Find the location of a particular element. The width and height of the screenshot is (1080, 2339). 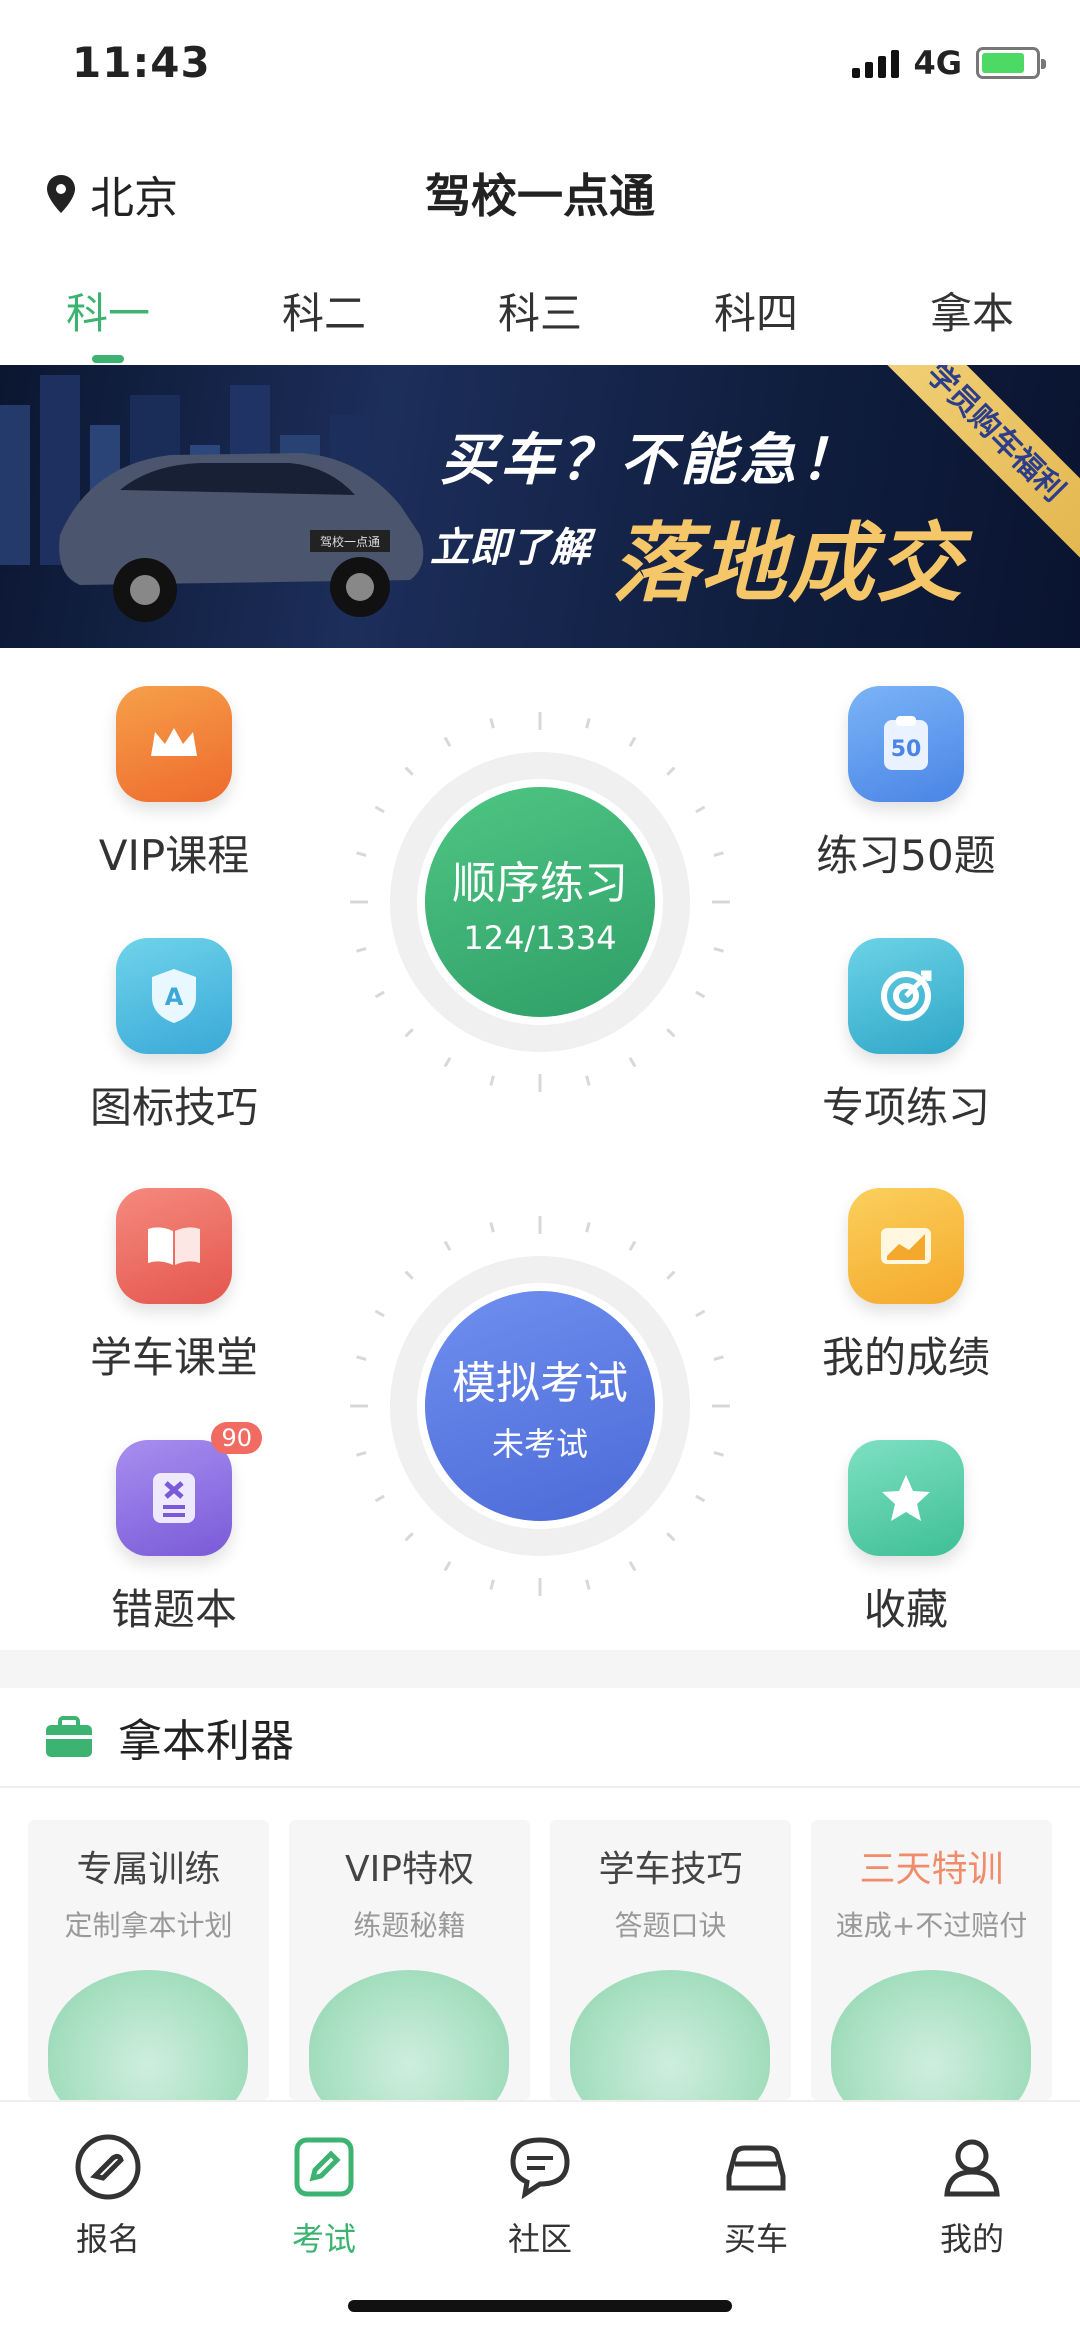

nav-label: 考试 is located at coordinates (323, 2239).